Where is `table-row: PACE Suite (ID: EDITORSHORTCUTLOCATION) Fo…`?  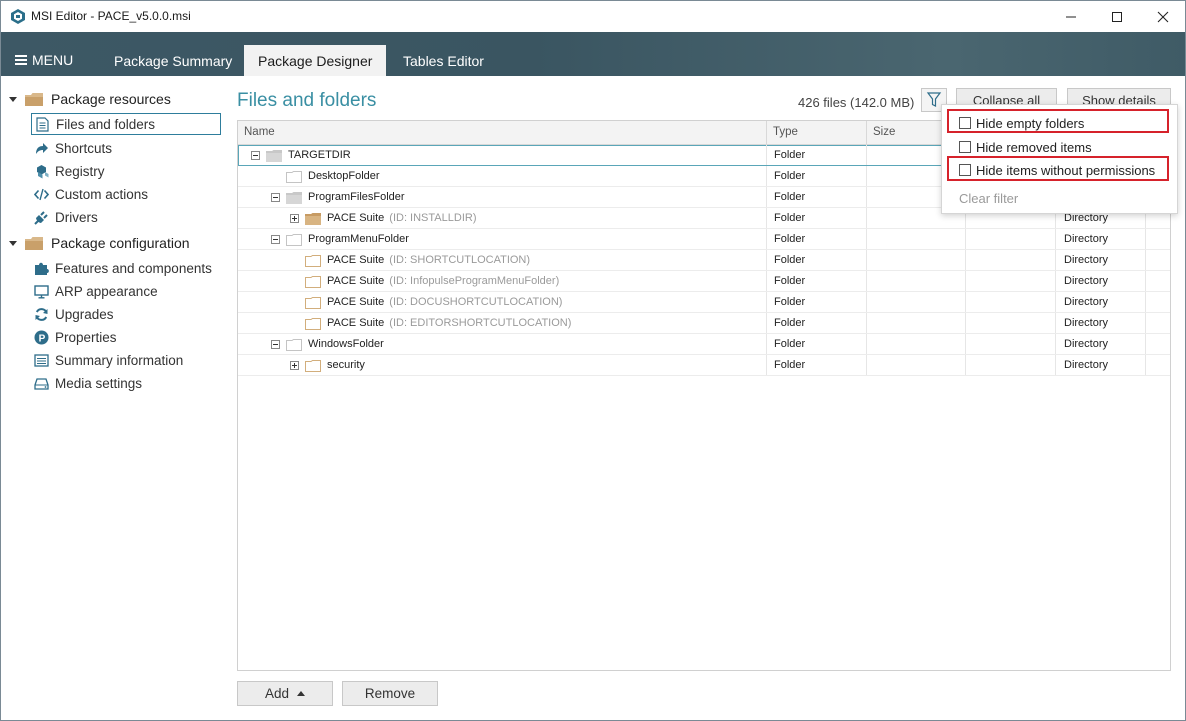 table-row: PACE Suite (ID: EDITORSHORTCUTLOCATION) Fo… is located at coordinates (704, 323).